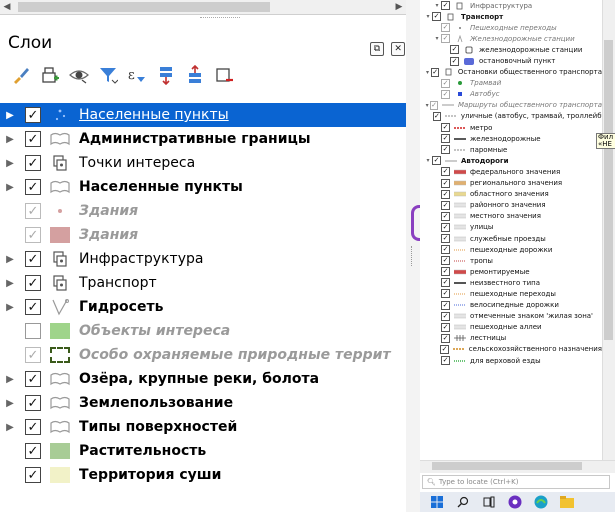 Image resolution: width=615 pixels, height=512 pixels. What do you see at coordinates (511, 338) in the screenshot?
I see `legend-item: ✓ лестницы` at bounding box center [511, 338].